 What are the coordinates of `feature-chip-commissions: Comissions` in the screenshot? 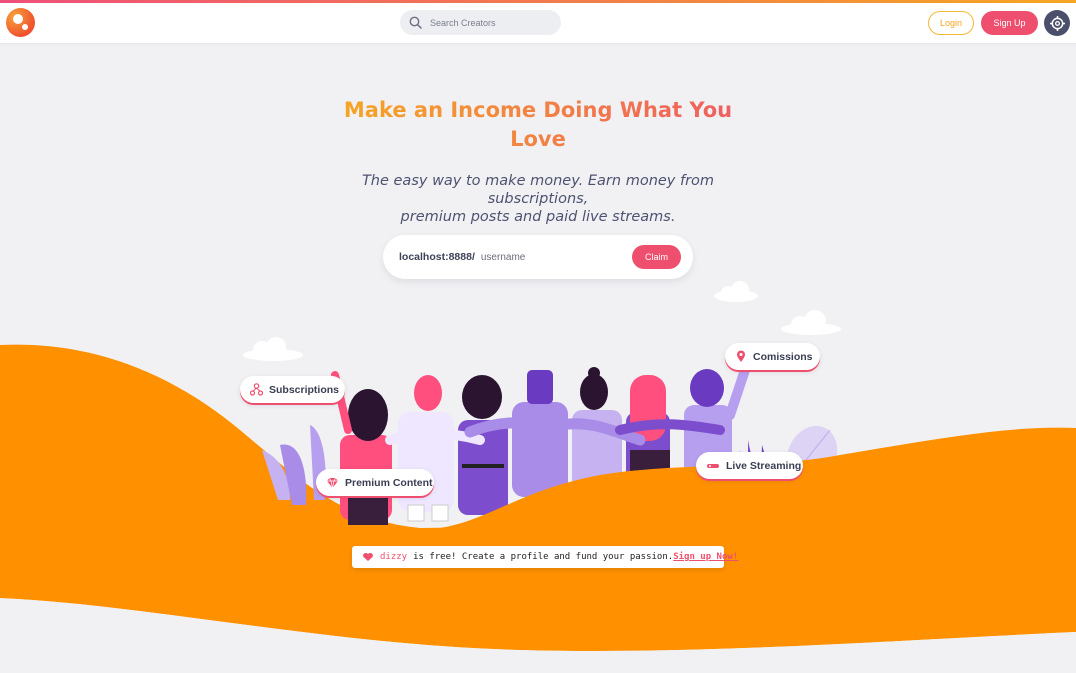 It's located at (772, 356).